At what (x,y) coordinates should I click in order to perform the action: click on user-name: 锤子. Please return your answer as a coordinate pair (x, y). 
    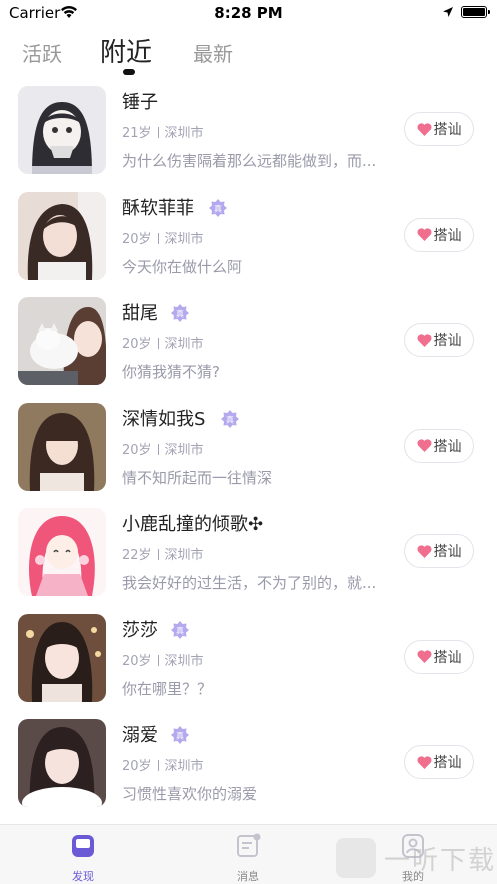
    Looking at the image, I should click on (140, 102).